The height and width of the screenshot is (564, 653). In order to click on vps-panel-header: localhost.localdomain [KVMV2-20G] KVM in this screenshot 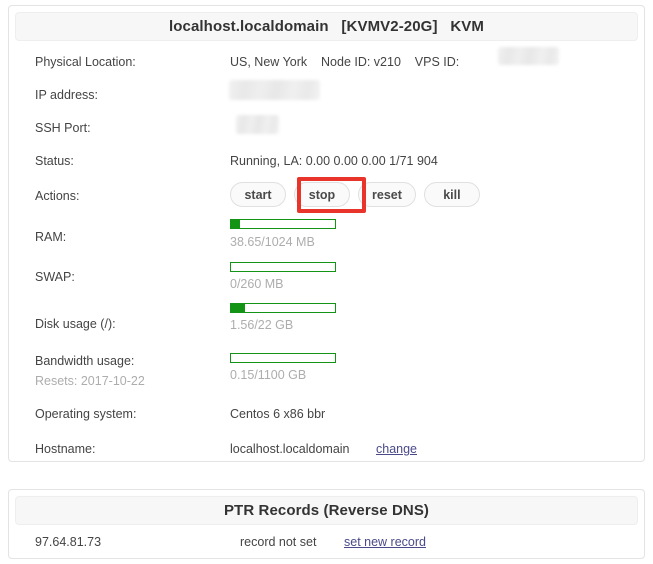, I will do `click(326, 26)`.